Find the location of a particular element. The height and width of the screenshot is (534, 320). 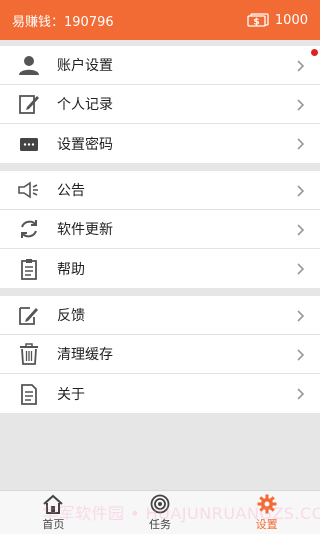

money-icon: $ is located at coordinates (258, 20).